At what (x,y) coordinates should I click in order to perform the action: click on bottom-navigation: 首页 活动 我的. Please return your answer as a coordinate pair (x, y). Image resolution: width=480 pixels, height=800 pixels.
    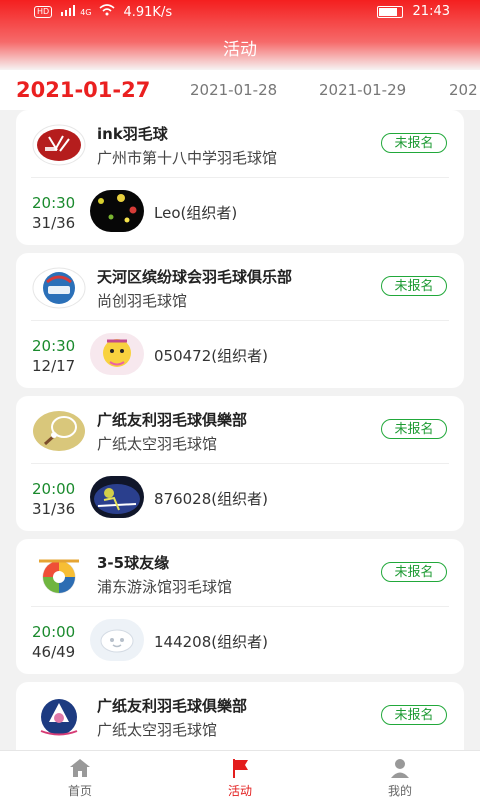
    Looking at the image, I should click on (240, 775).